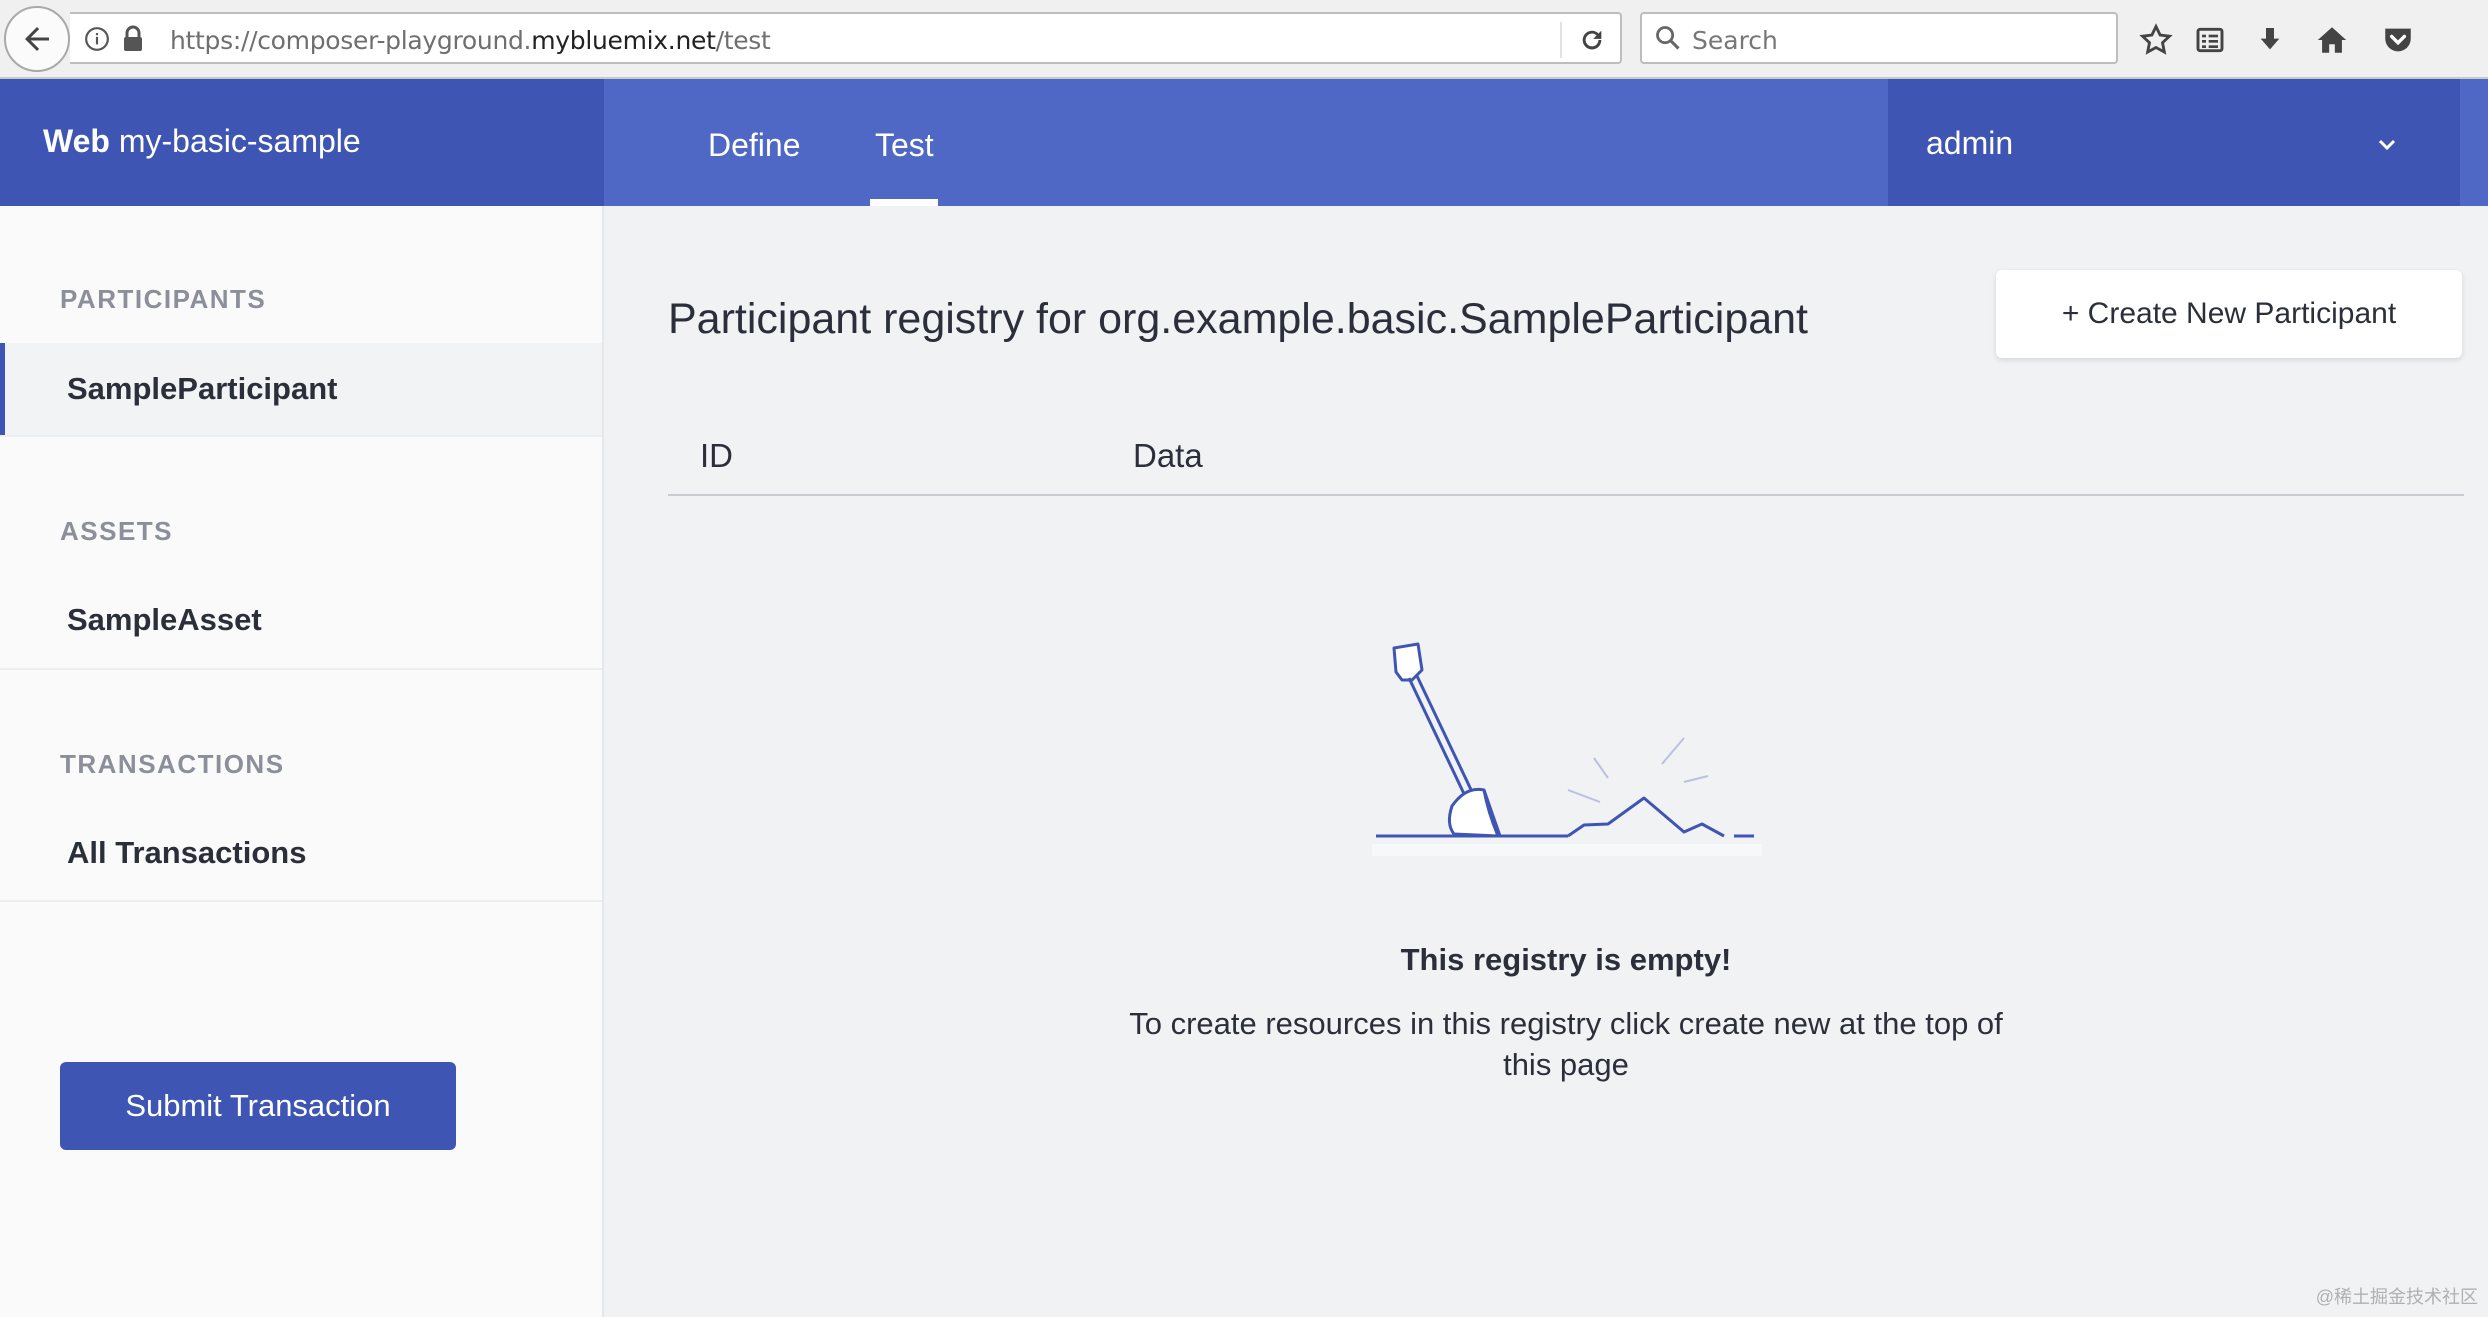 The image size is (2488, 1317). I want to click on download-icon, so click(2270, 40).